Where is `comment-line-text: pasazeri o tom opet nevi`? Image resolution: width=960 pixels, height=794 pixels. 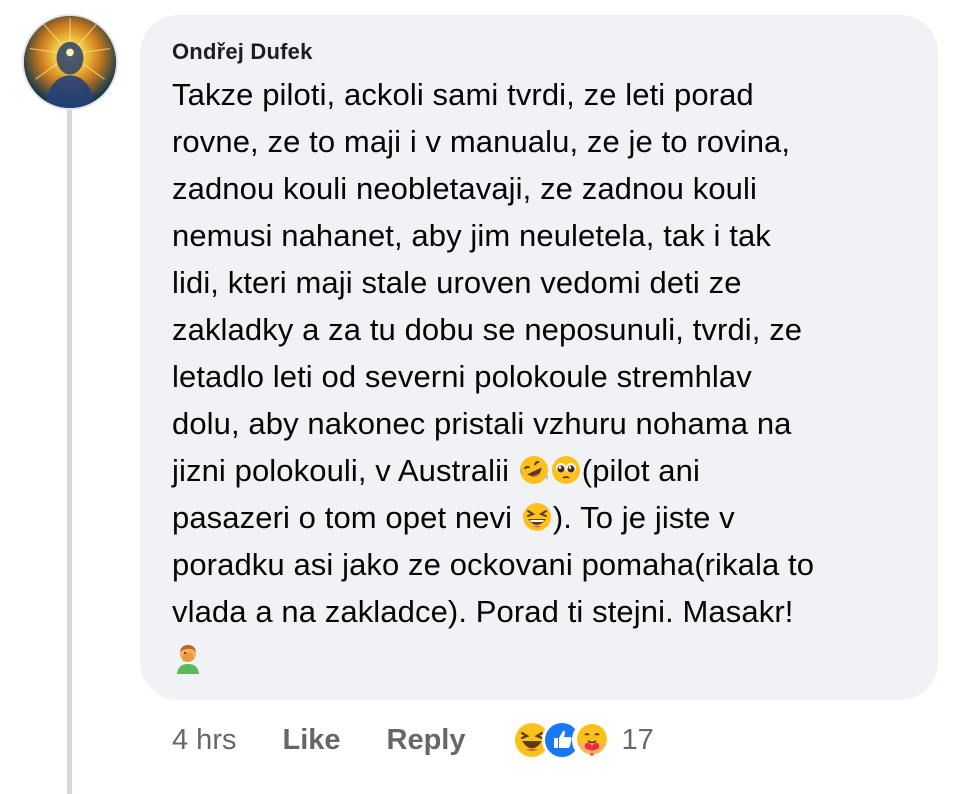 comment-line-text: pasazeri o tom opet nevi is located at coordinates (346, 517).